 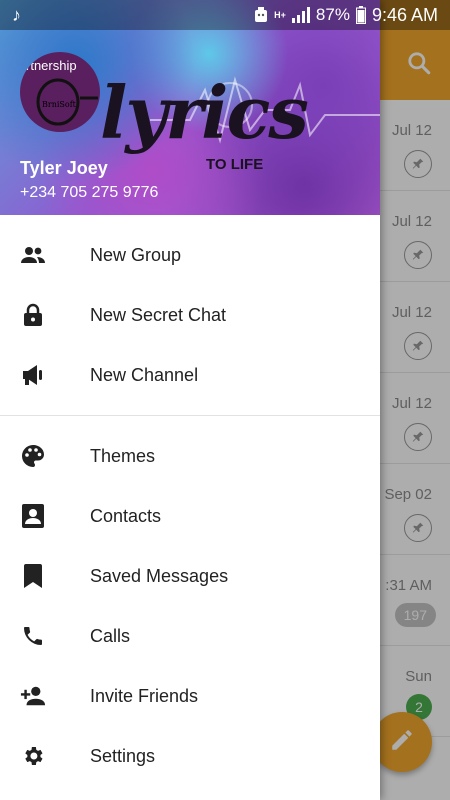 I want to click on menu-item-saved-messages: Saved Messages, so click(x=190, y=576).